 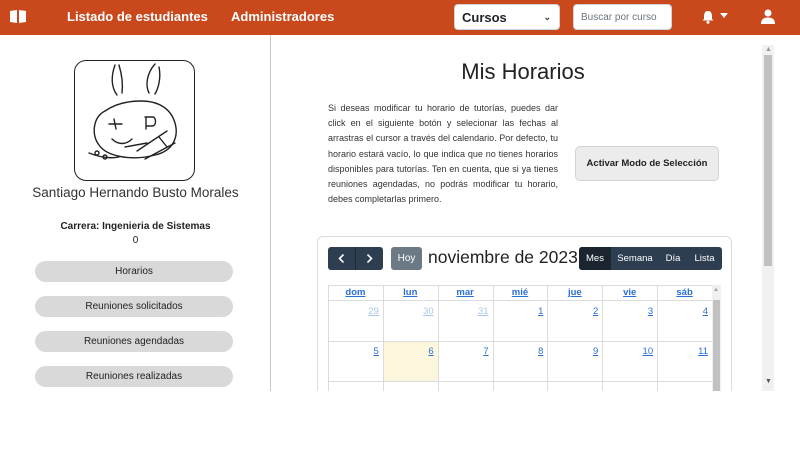 What do you see at coordinates (595, 258) in the screenshot?
I see `view-month-button: Mes` at bounding box center [595, 258].